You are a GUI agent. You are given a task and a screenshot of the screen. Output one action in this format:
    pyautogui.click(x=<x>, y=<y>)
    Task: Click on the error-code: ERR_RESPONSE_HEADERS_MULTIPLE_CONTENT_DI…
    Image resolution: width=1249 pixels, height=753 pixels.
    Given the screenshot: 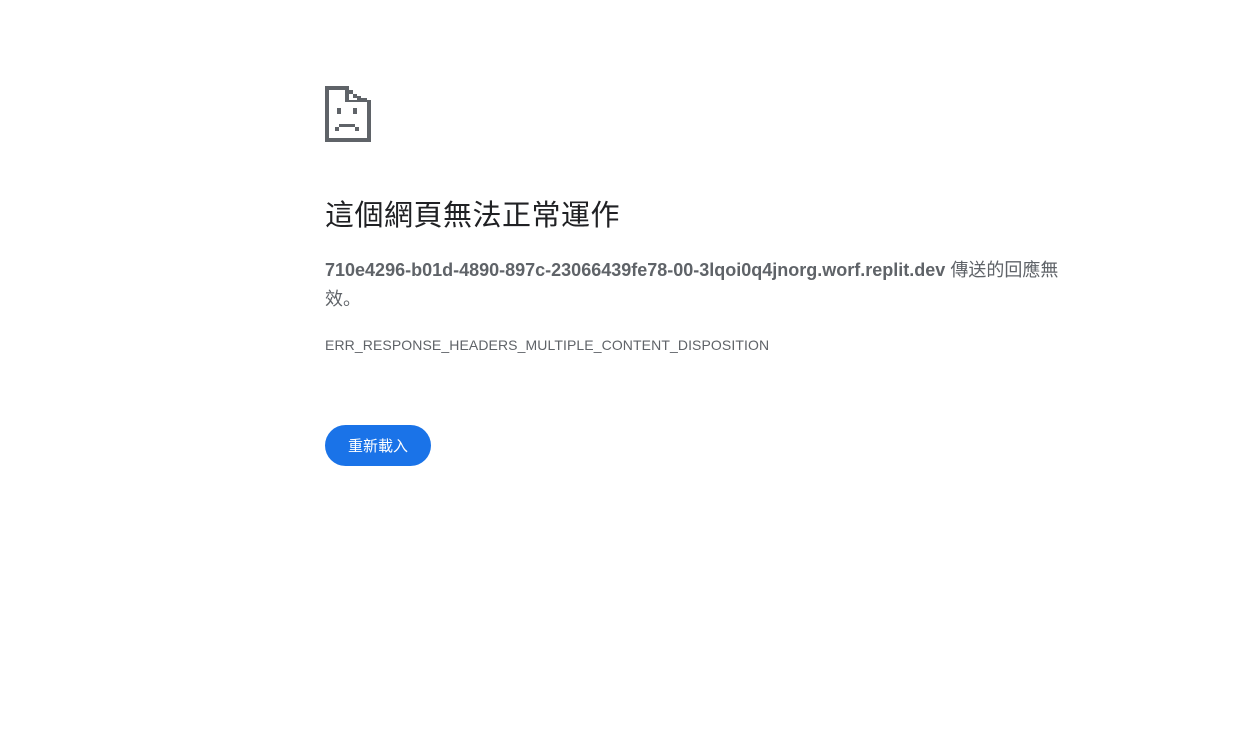 What is the action you would take?
    pyautogui.click(x=547, y=345)
    